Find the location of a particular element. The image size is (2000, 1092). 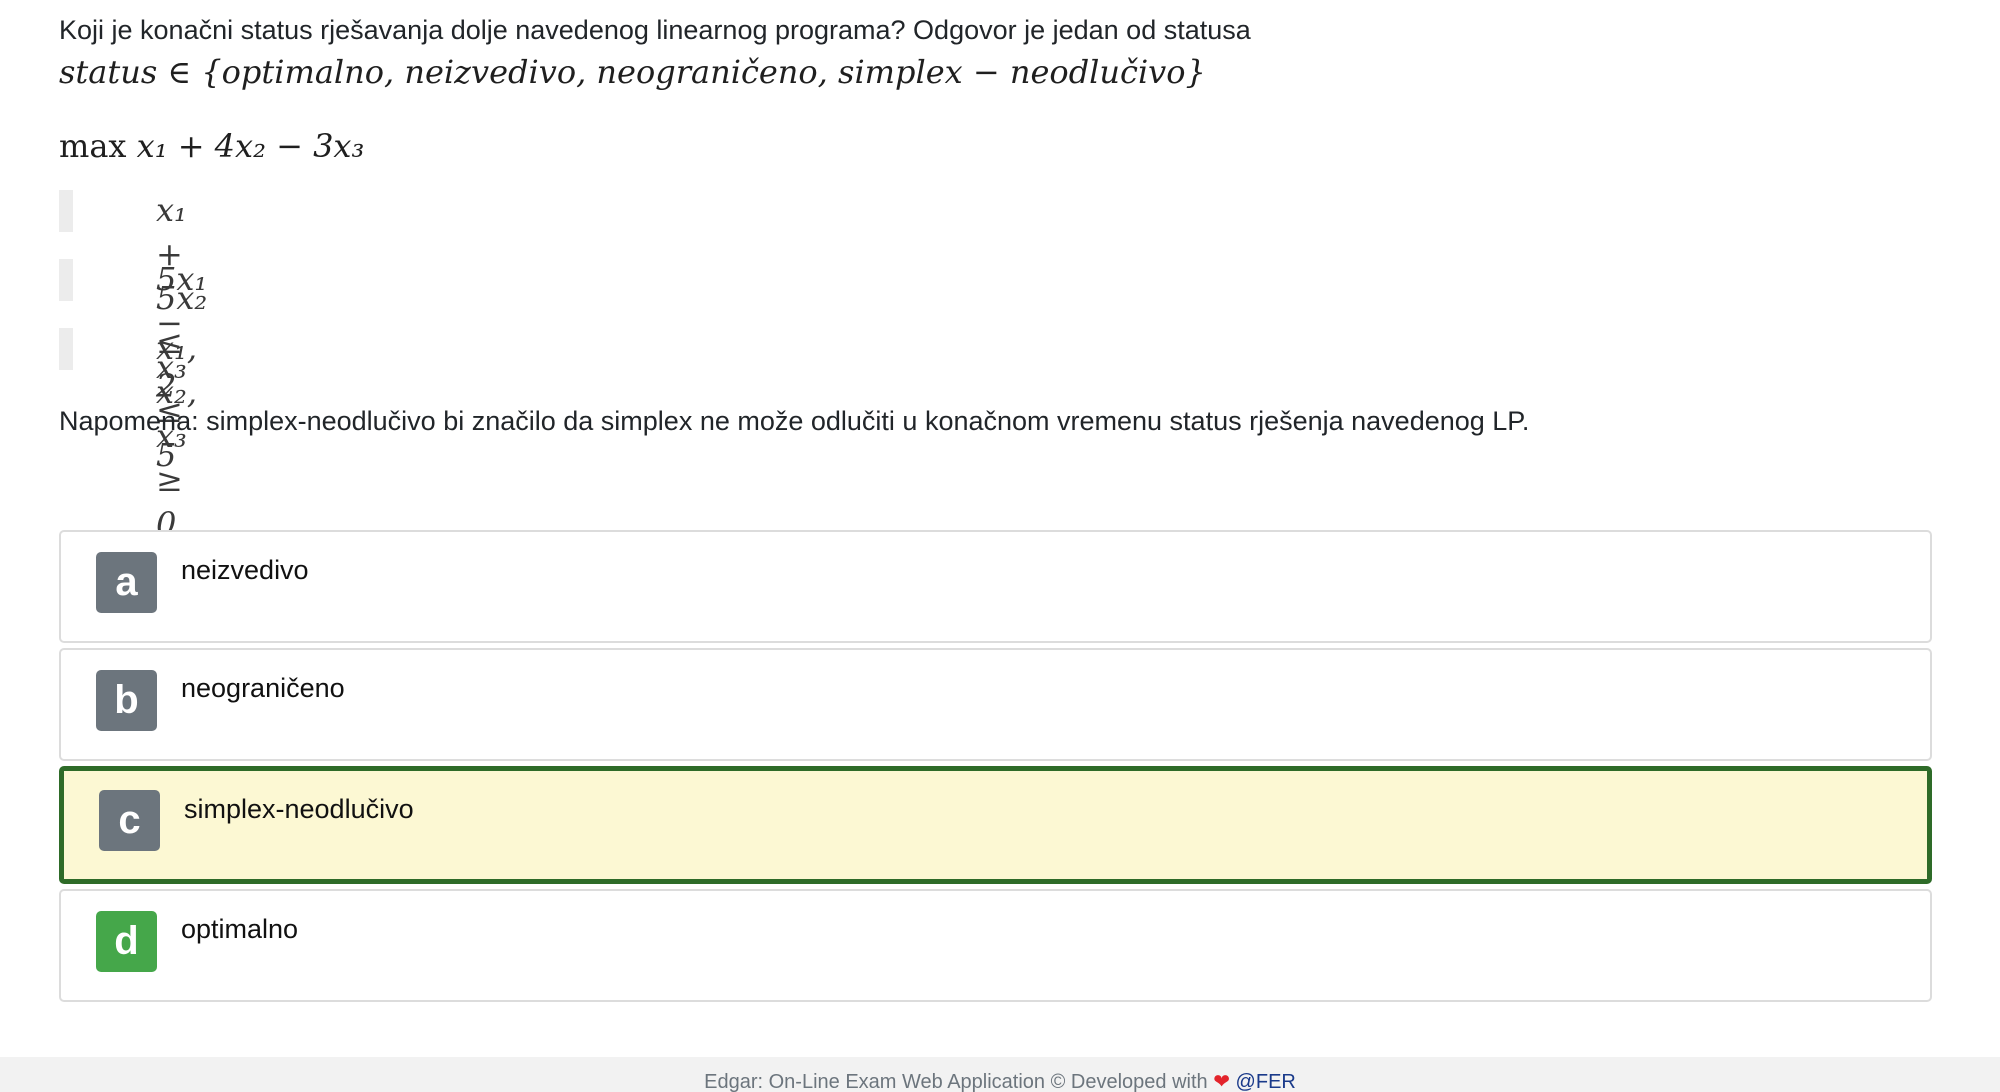

fer-link: @FER is located at coordinates (1266, 1081).